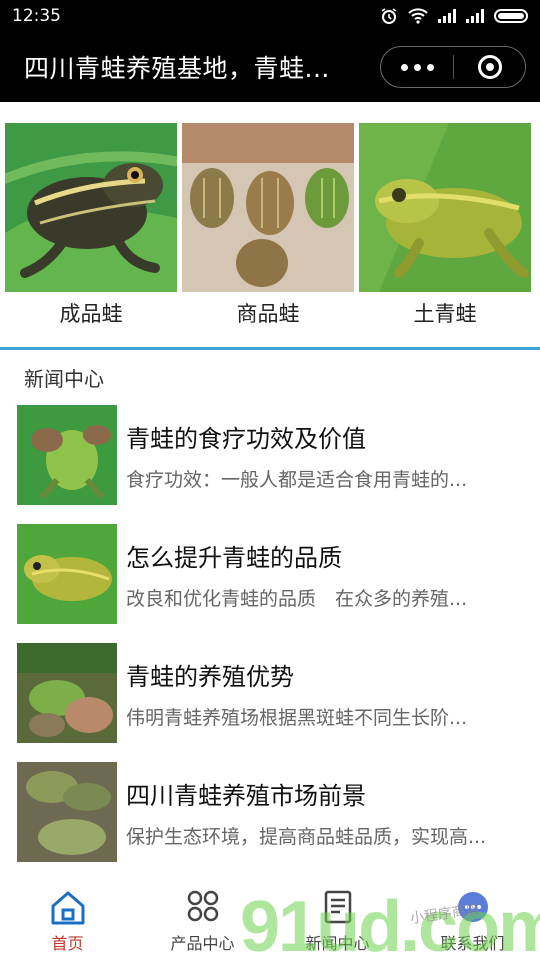  I want to click on status-time: 12:35, so click(36, 16).